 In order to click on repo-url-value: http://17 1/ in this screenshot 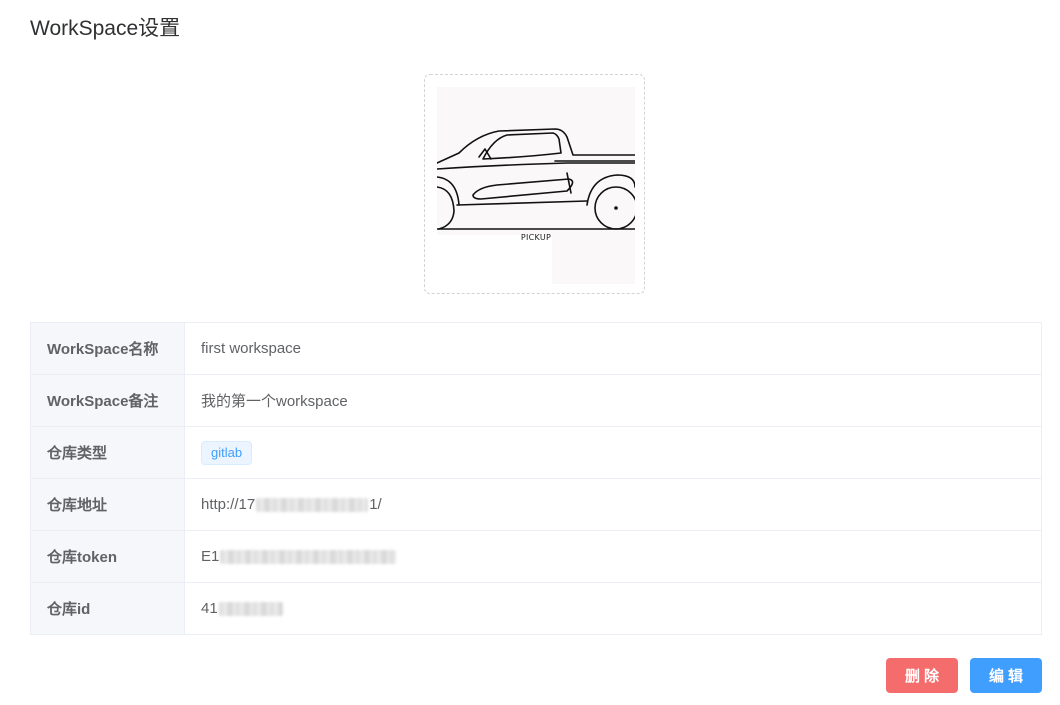, I will do `click(613, 504)`.